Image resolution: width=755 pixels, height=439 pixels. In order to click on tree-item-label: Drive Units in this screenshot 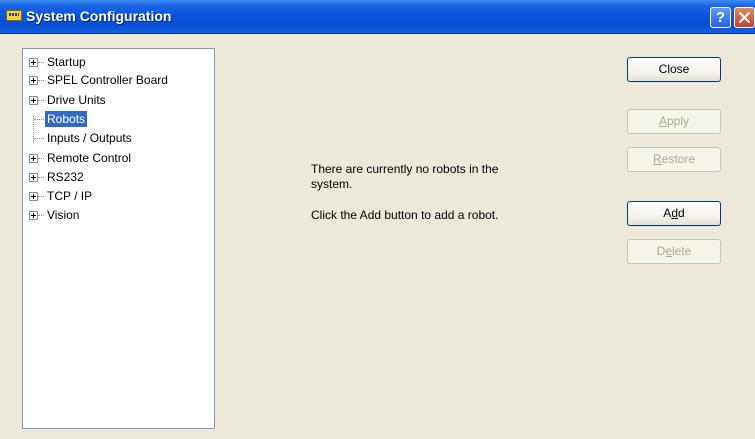, I will do `click(76, 100)`.